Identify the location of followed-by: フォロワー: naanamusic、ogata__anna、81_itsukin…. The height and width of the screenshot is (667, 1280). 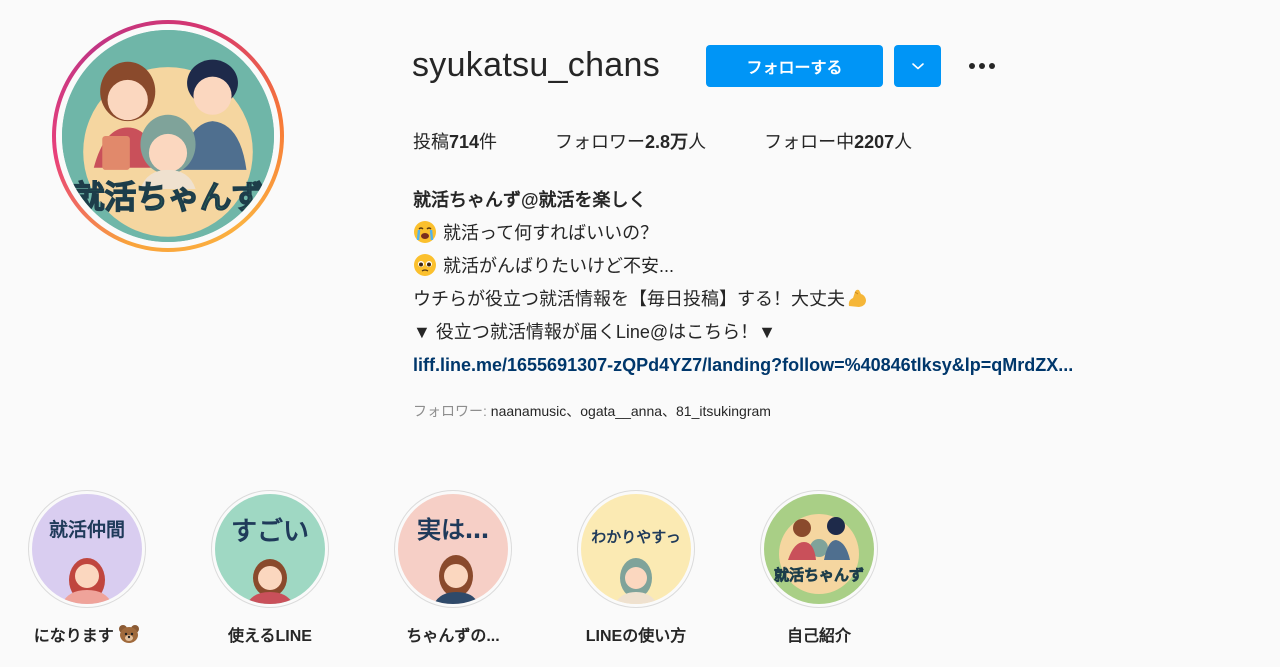
(592, 411).